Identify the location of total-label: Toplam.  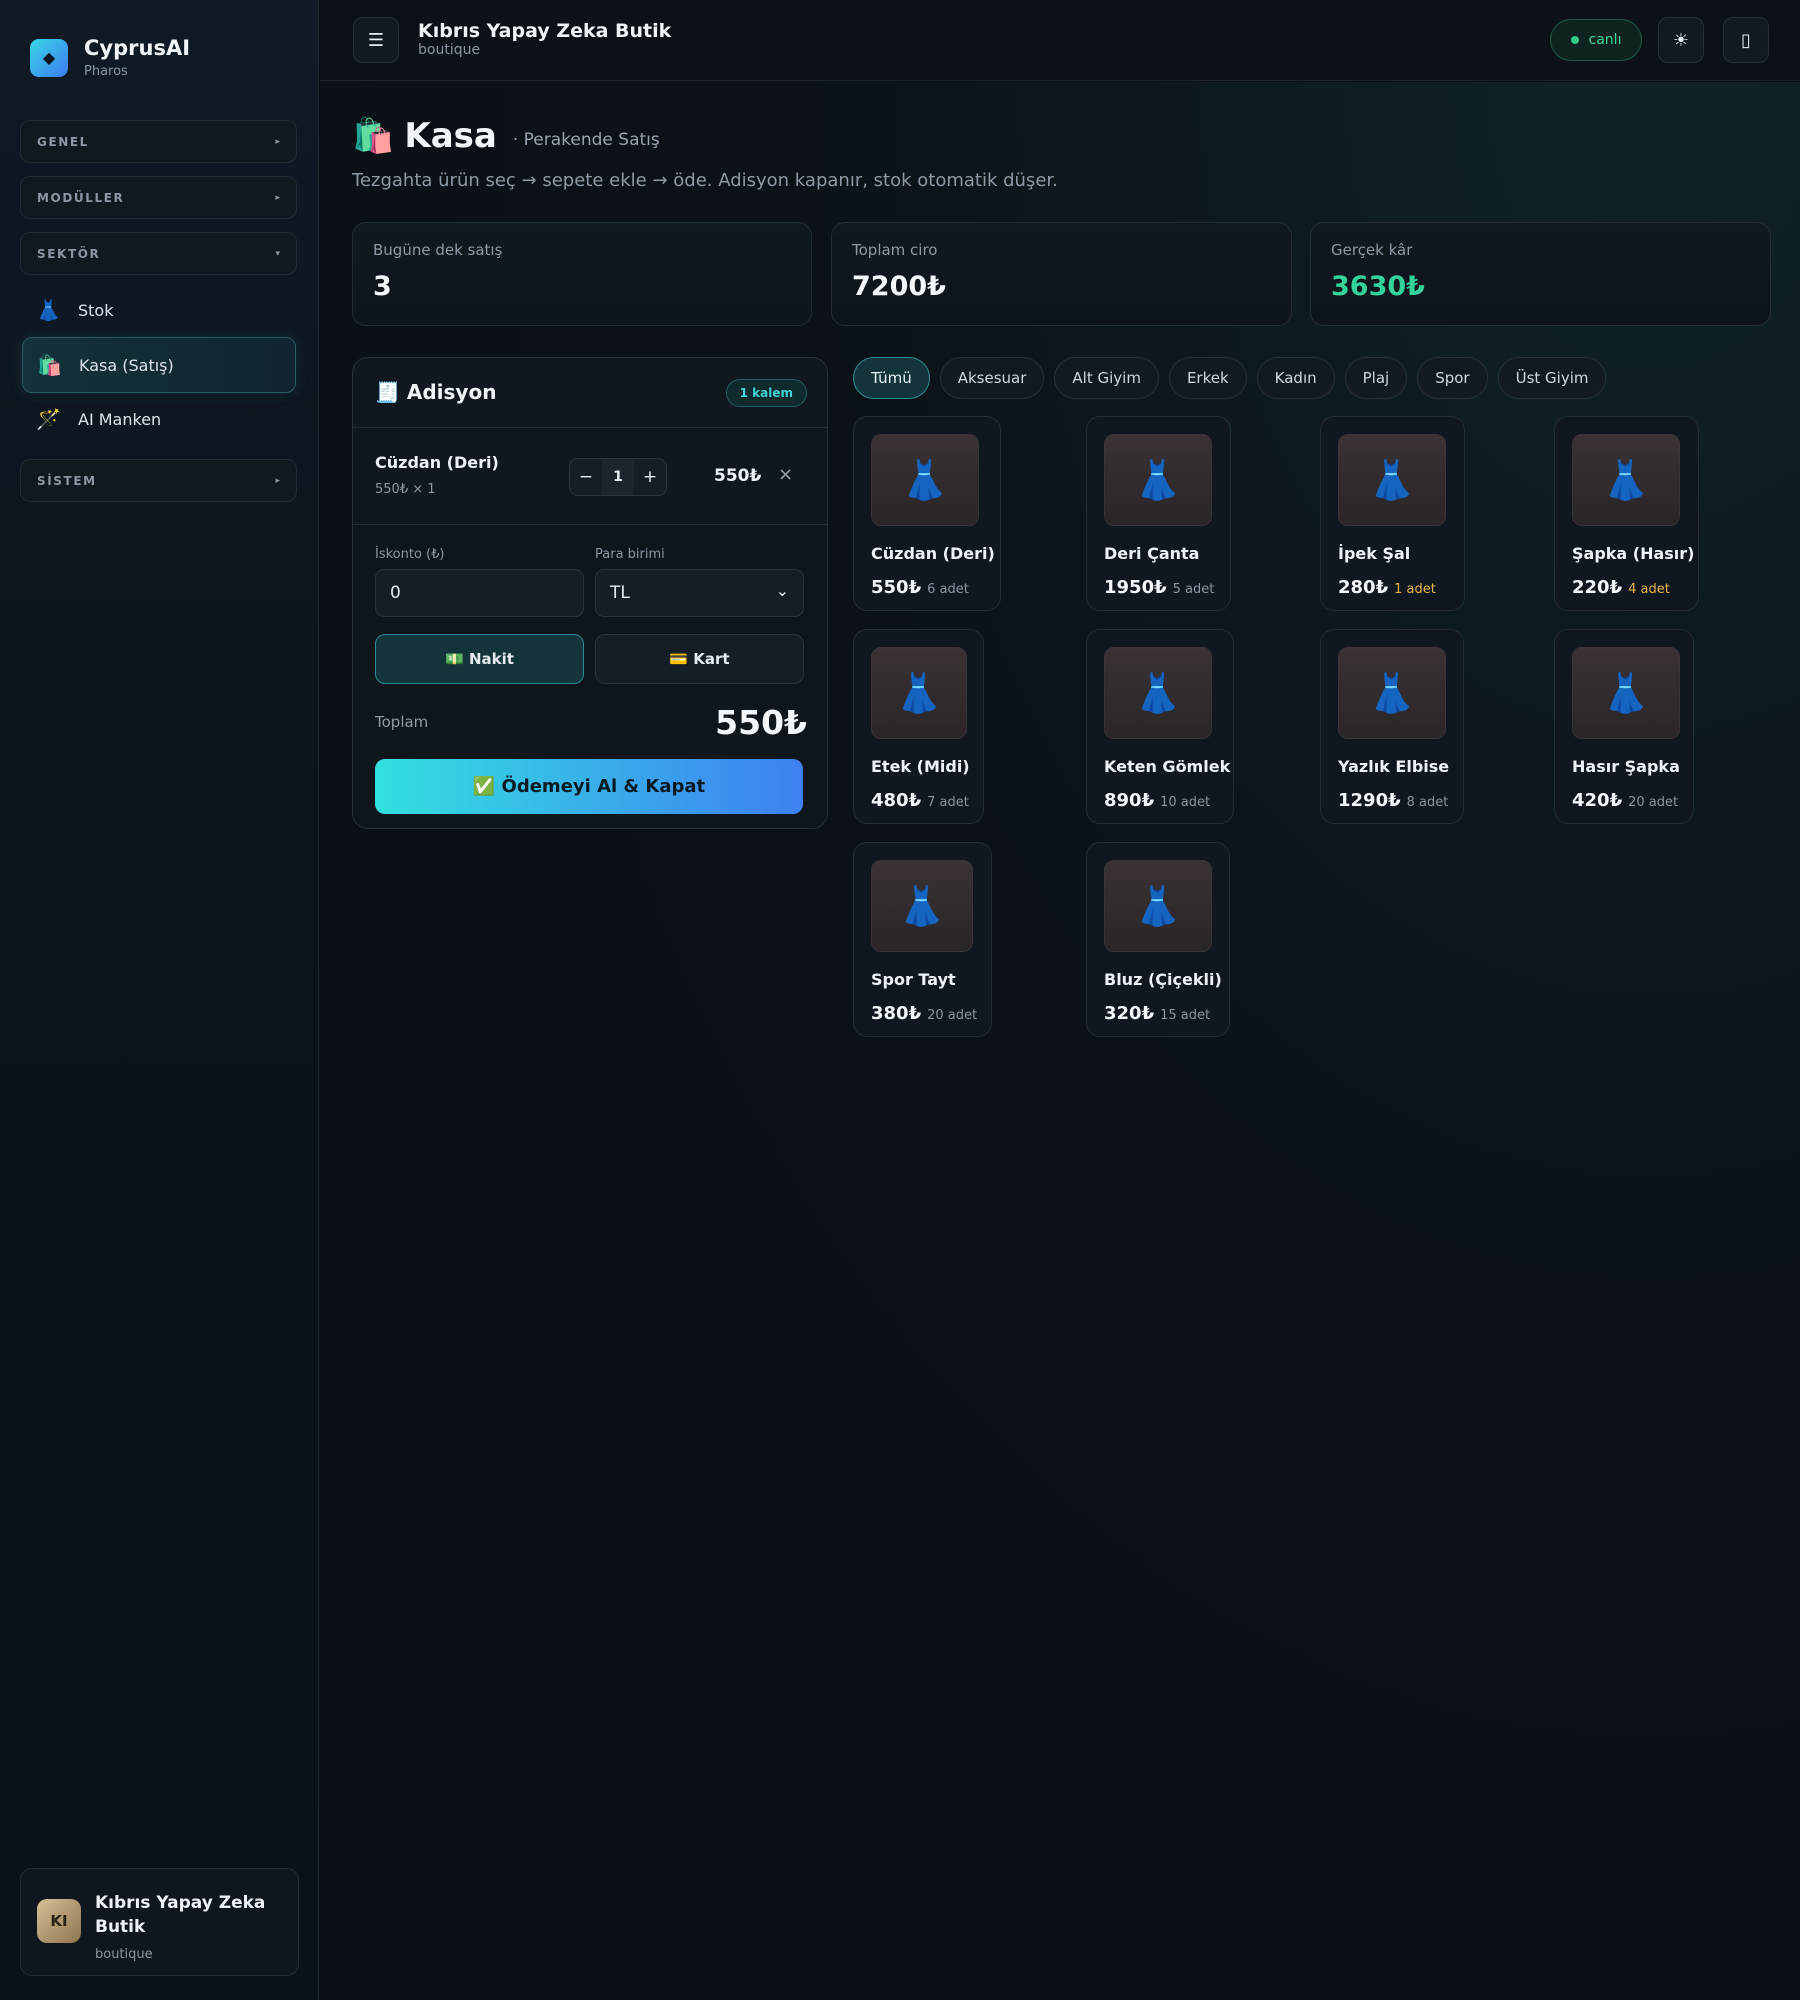
(402, 722).